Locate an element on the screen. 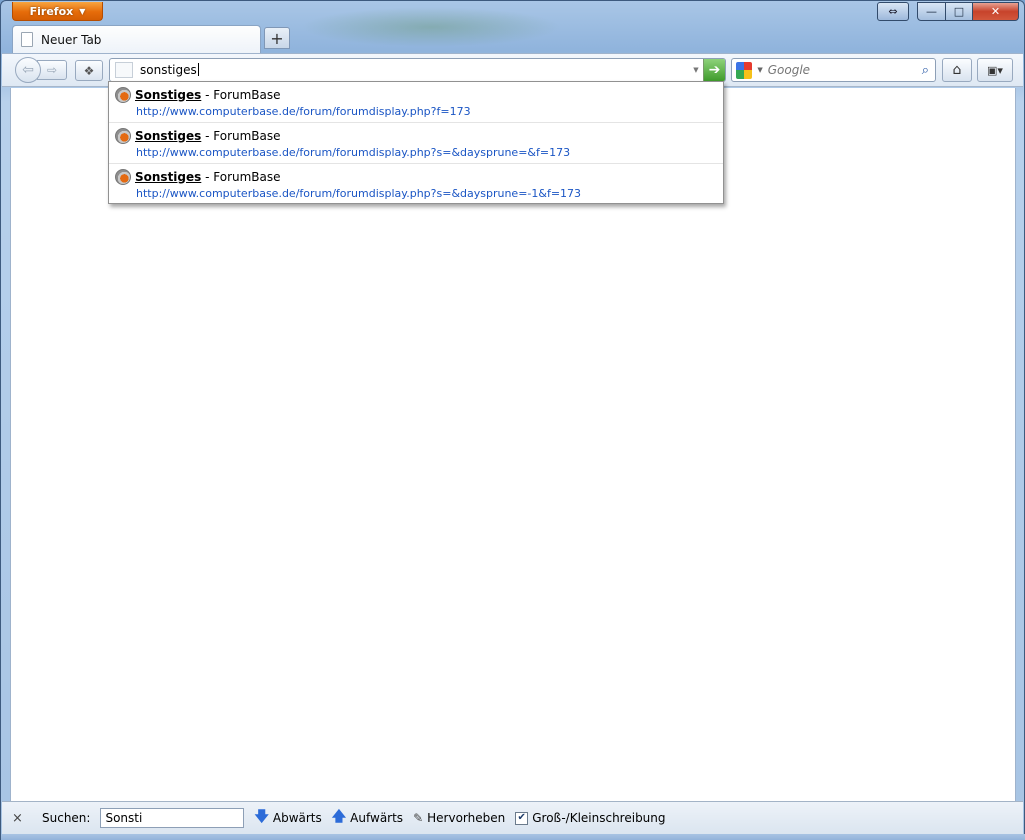  highlighter-icon: ✎ is located at coordinates (418, 818).